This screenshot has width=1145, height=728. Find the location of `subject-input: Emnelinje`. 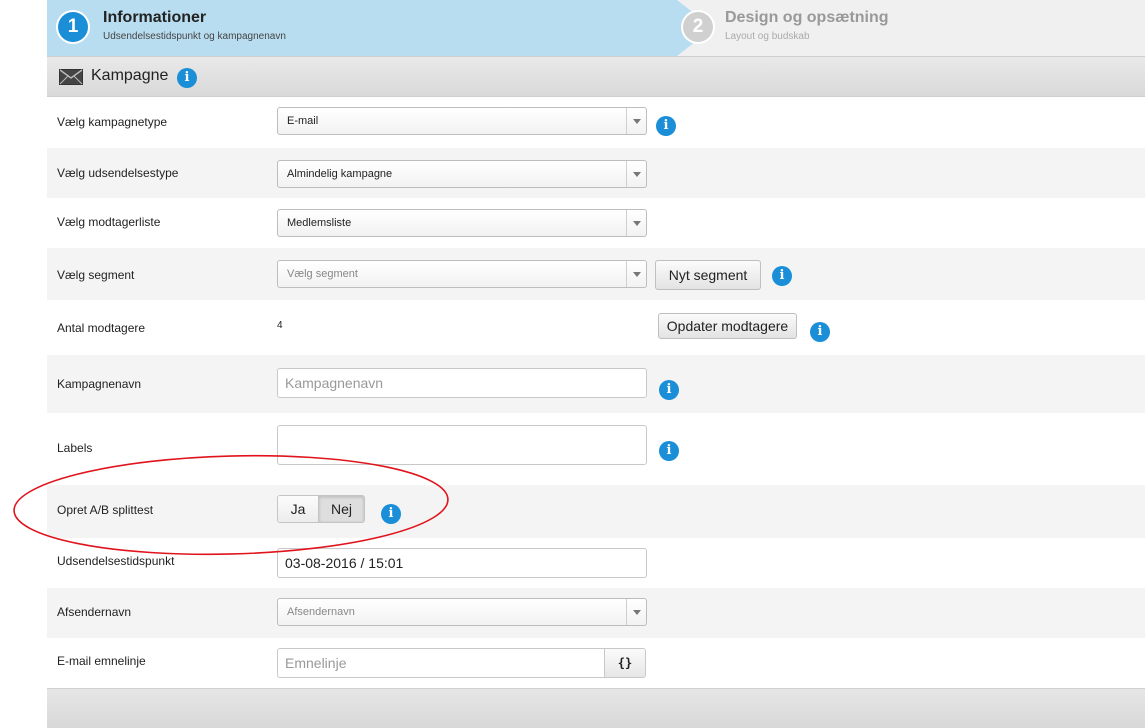

subject-input: Emnelinje is located at coordinates (442, 663).